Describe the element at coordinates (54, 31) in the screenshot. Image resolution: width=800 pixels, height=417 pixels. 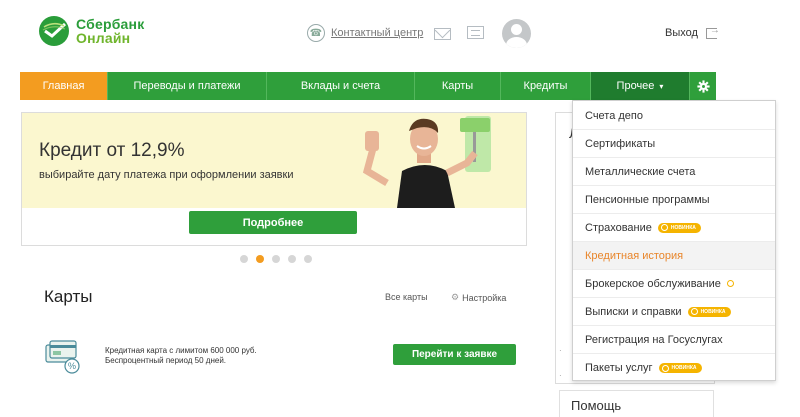
I see `sberbank-logo-icon` at that location.